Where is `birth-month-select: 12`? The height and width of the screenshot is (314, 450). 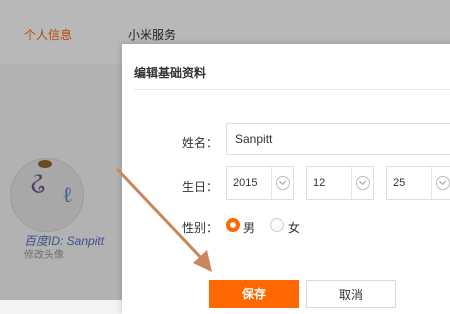 birth-month-select: 12 is located at coordinates (340, 183).